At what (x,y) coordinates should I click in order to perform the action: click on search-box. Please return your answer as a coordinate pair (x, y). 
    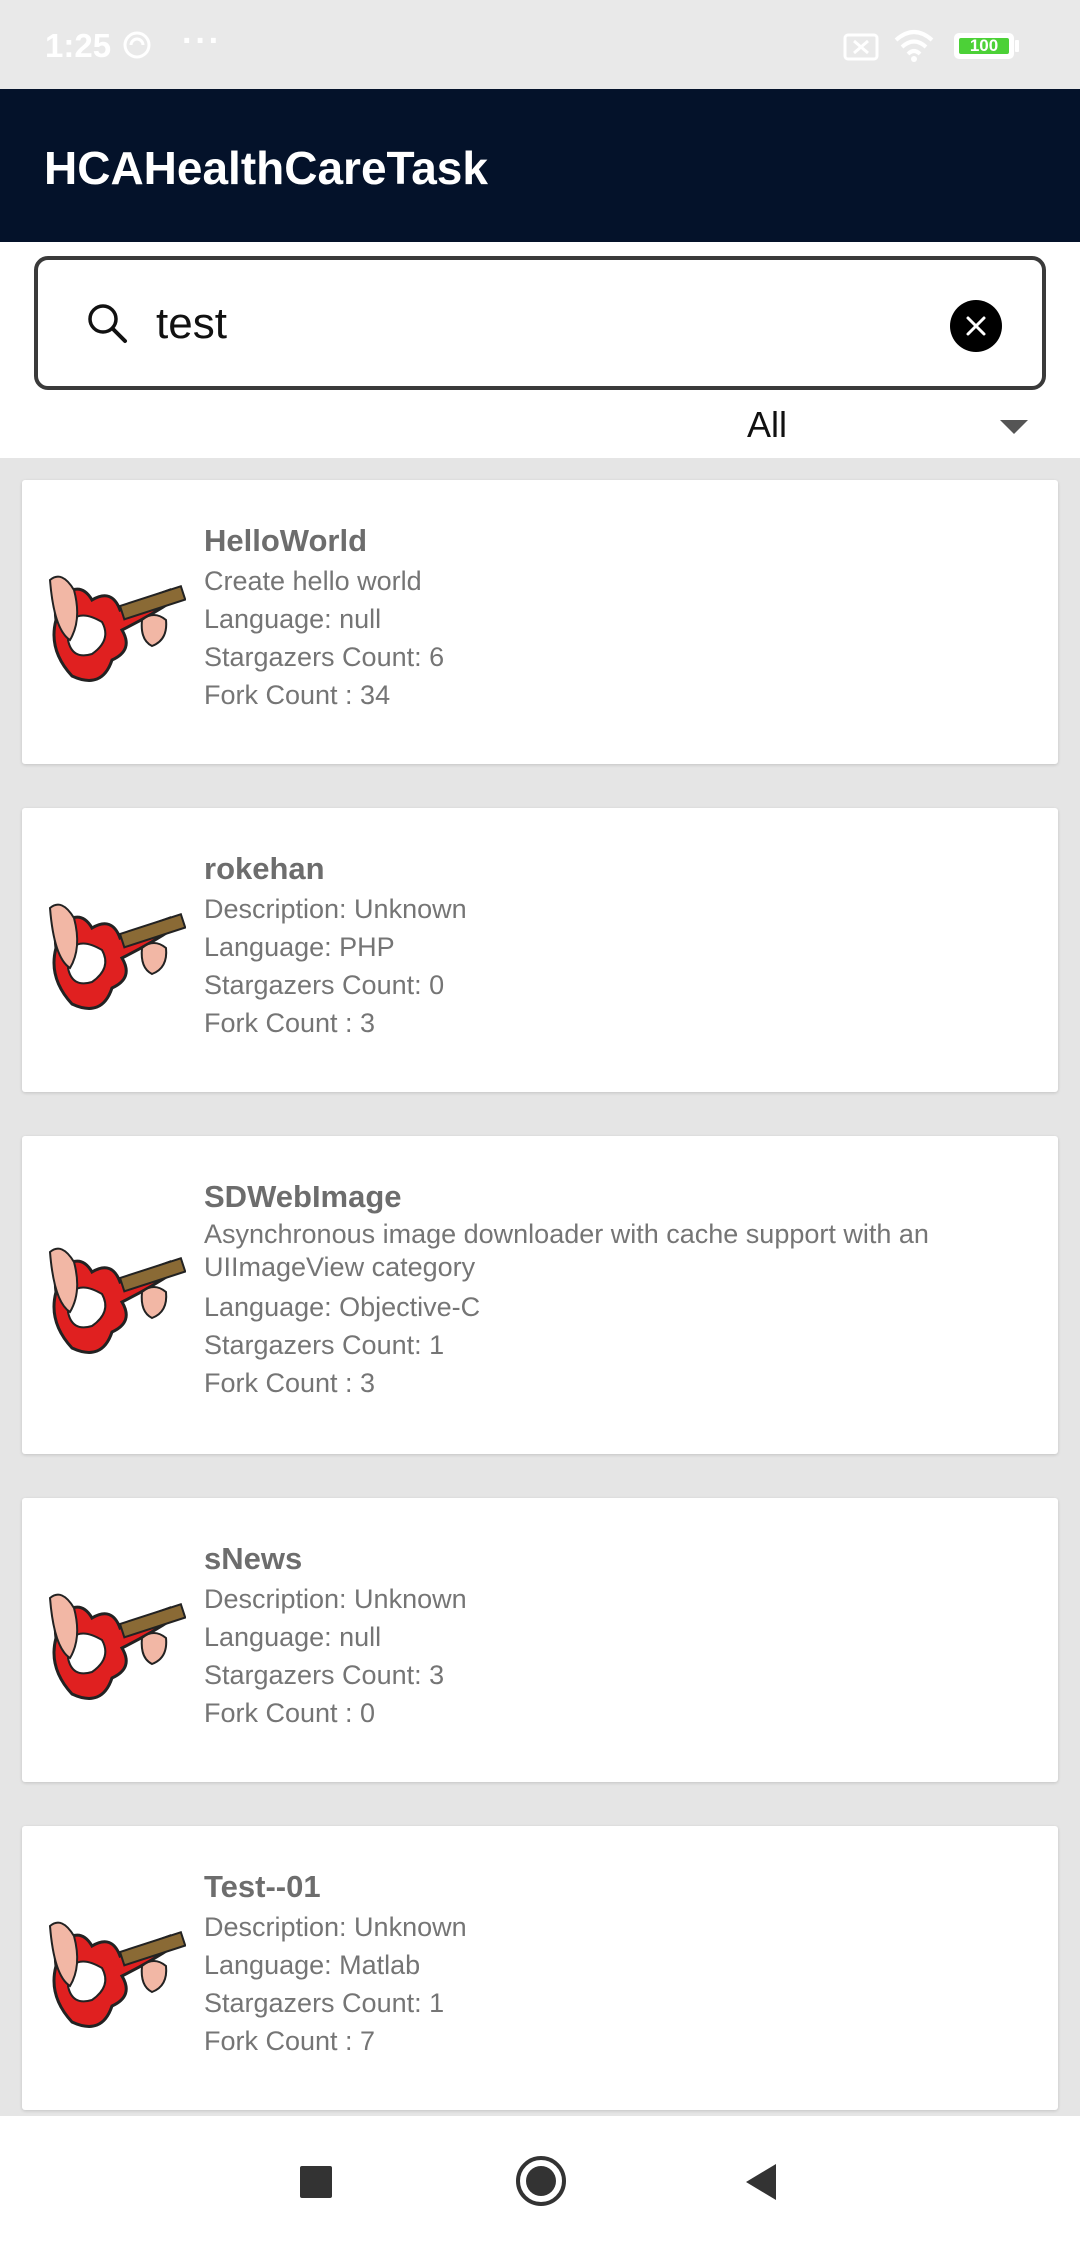
    Looking at the image, I should click on (540, 323).